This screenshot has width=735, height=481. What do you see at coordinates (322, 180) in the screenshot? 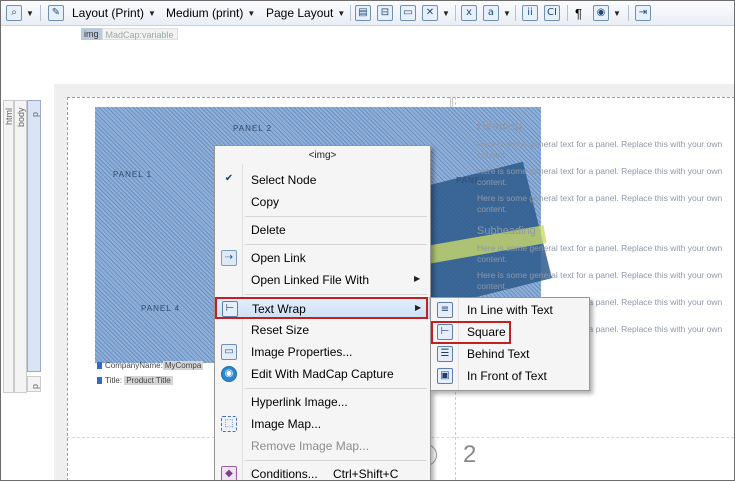
I see `menu-select-node: ✔ Select Node` at bounding box center [322, 180].